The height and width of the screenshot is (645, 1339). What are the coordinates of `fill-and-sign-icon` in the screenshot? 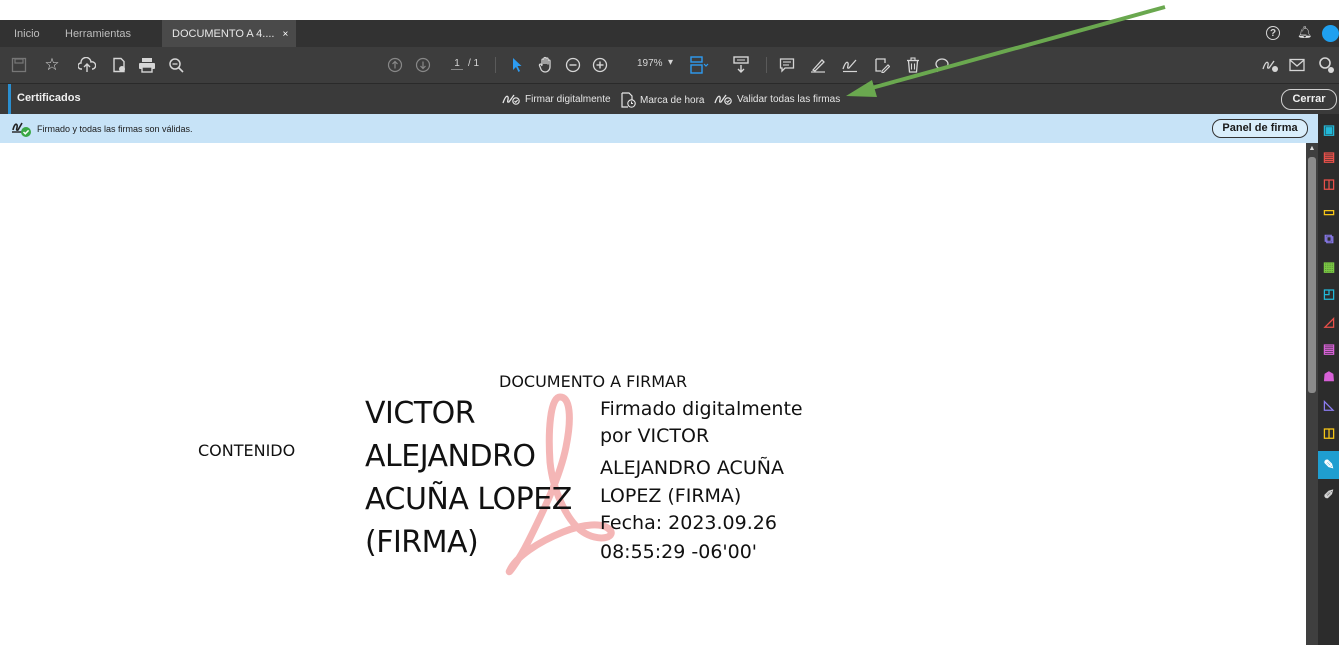 It's located at (1270, 65).